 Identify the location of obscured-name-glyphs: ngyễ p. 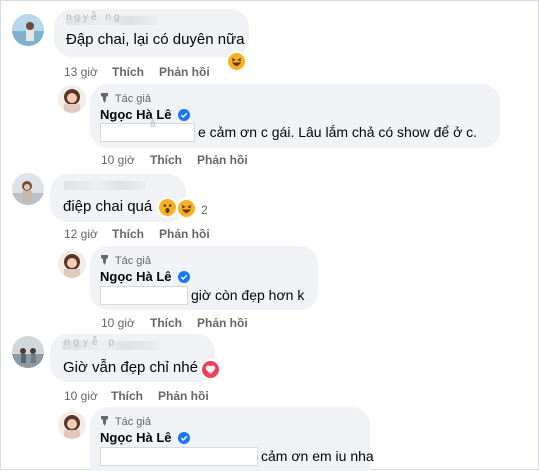
(91, 342).